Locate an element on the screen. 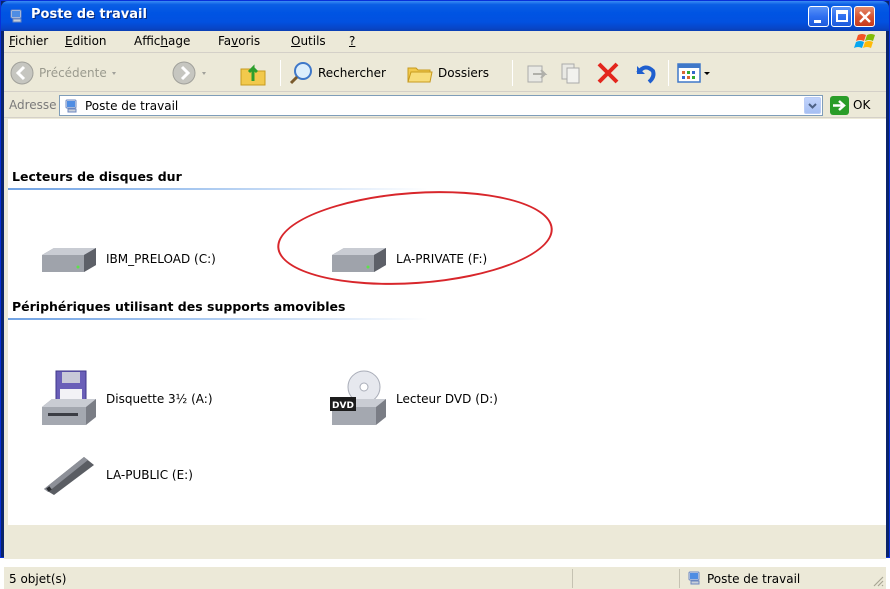 The height and width of the screenshot is (589, 890). search-button: Rechercher is located at coordinates (337, 73).